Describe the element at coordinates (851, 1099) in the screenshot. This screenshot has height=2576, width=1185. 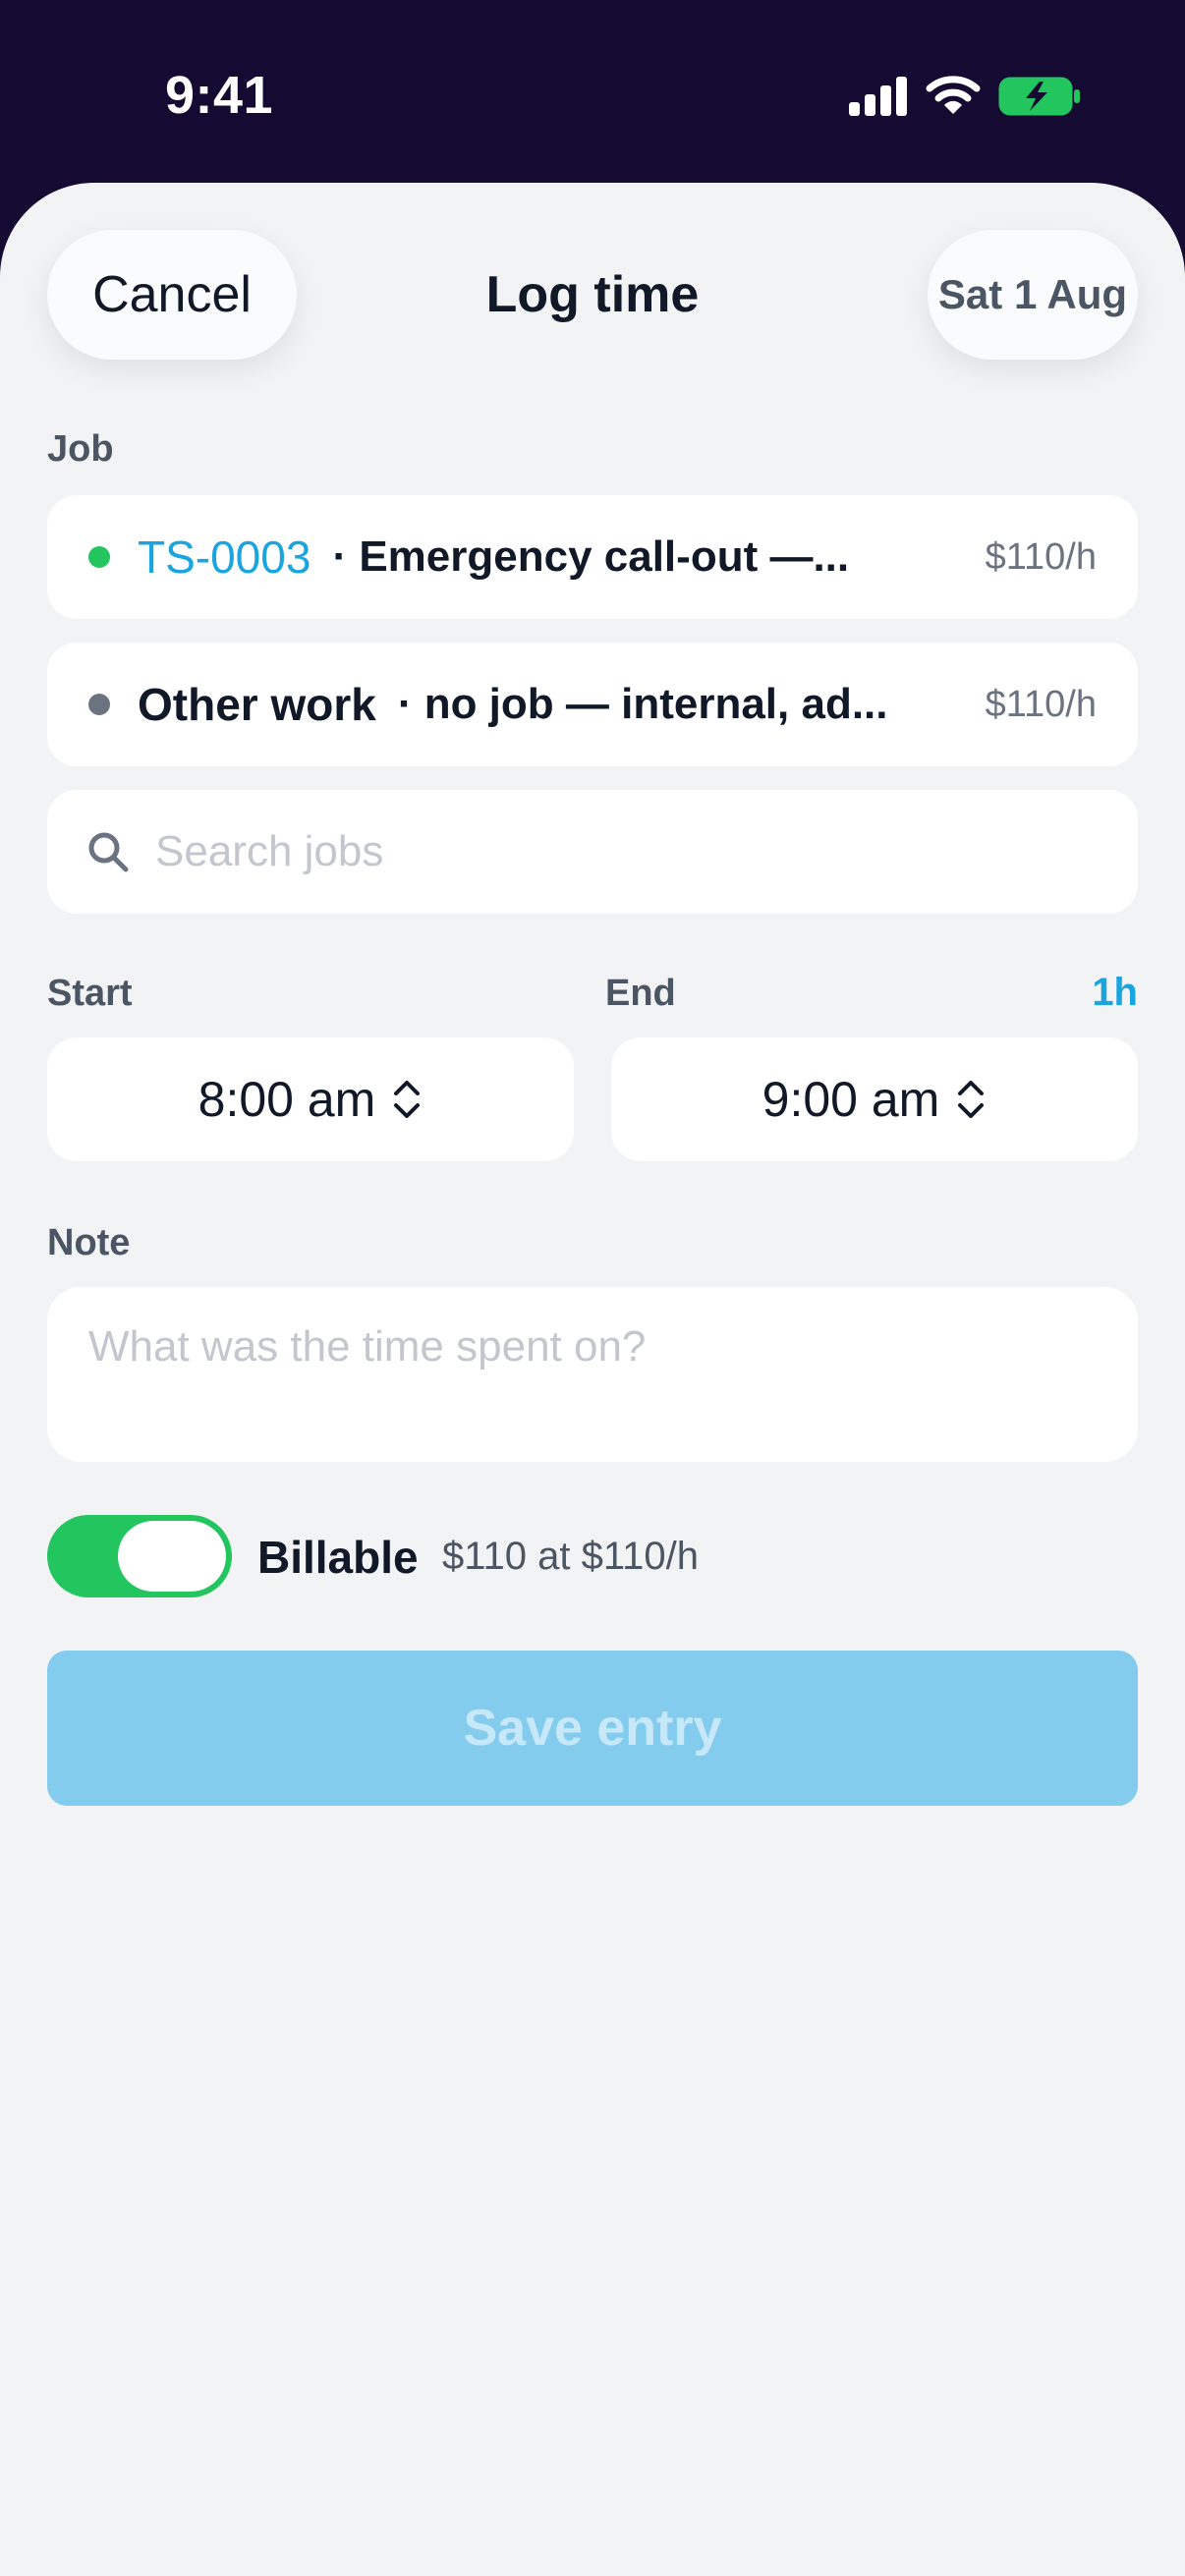
I see `end-time-value: 9:00 am` at that location.